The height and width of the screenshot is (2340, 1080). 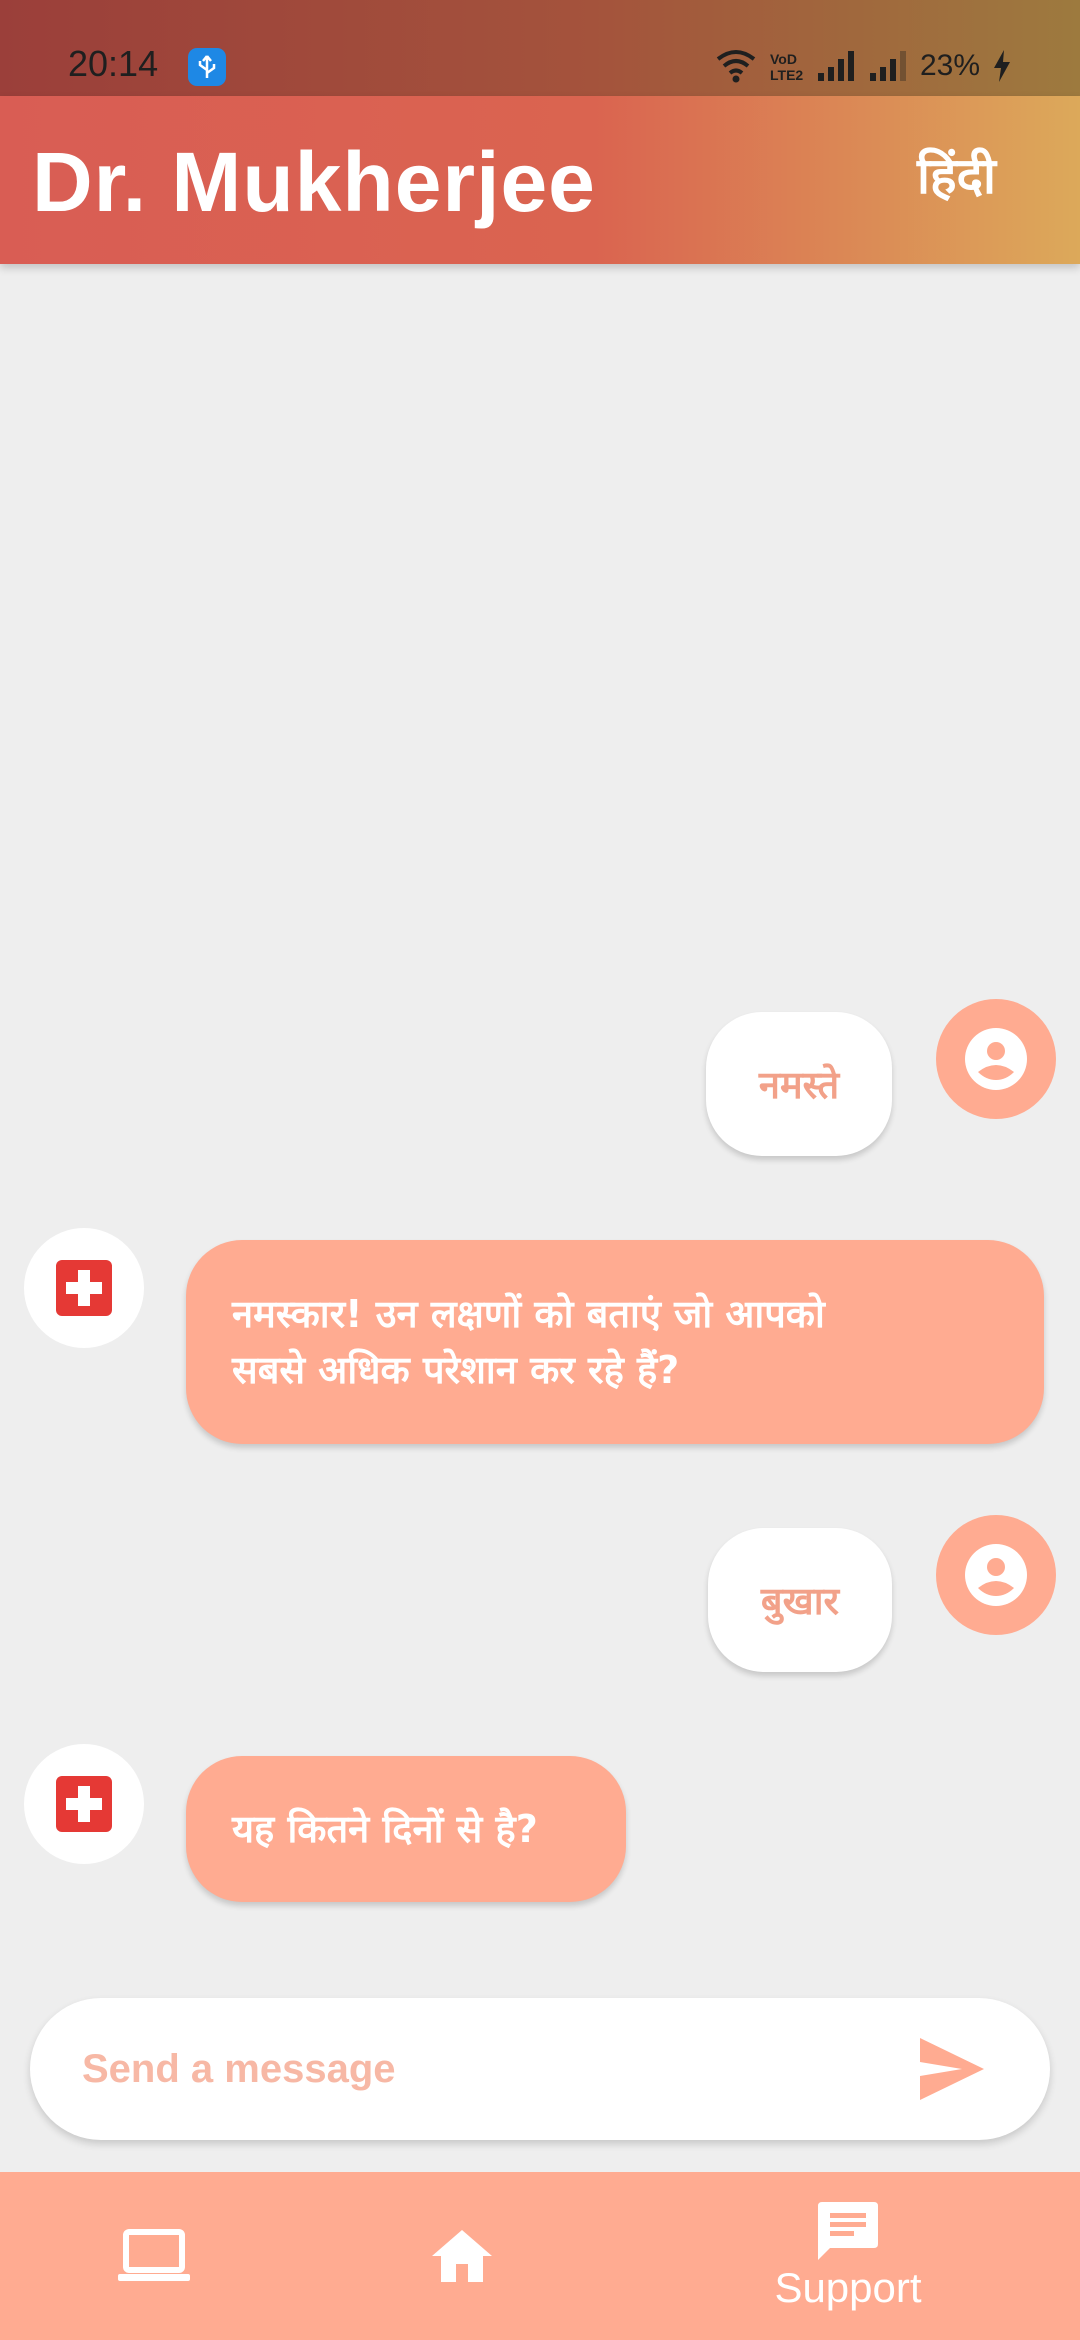 I want to click on doctor-message-bubble: यह कितने दिनों से है?, so click(x=406, y=1829).